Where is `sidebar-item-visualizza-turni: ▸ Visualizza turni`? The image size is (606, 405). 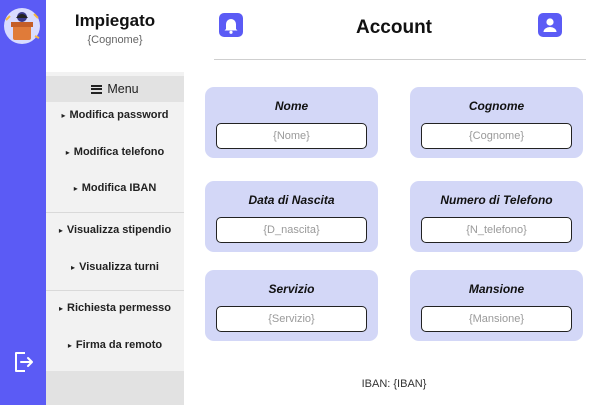
sidebar-item-visualizza-turni: ▸ Visualizza turni is located at coordinates (115, 267).